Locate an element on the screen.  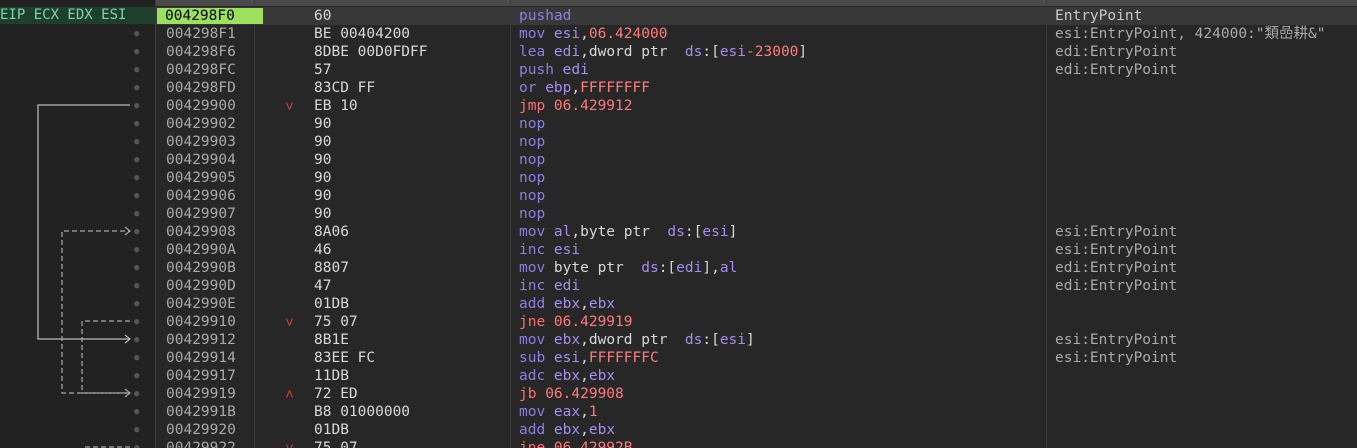
row-address: 00429908 is located at coordinates (201, 232).